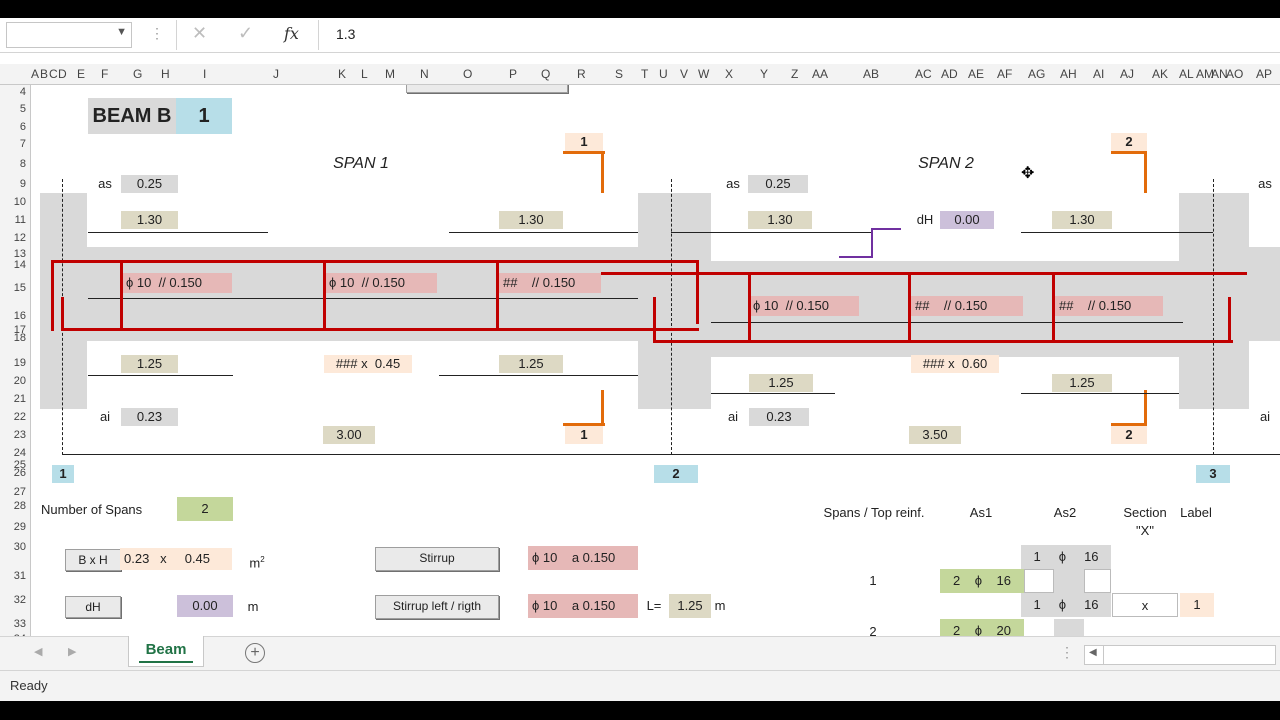  I want to click on col-header: G, so click(137, 74).